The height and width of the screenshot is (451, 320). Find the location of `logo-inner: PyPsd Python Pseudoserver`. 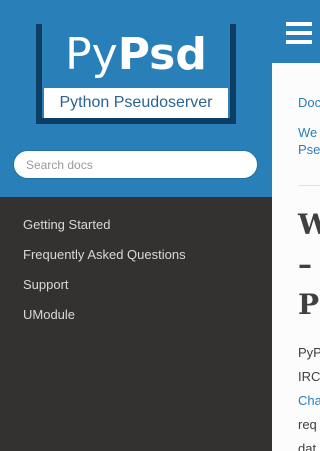

logo-inner: PyPsd Python Pseudoserver is located at coordinates (136, 71).